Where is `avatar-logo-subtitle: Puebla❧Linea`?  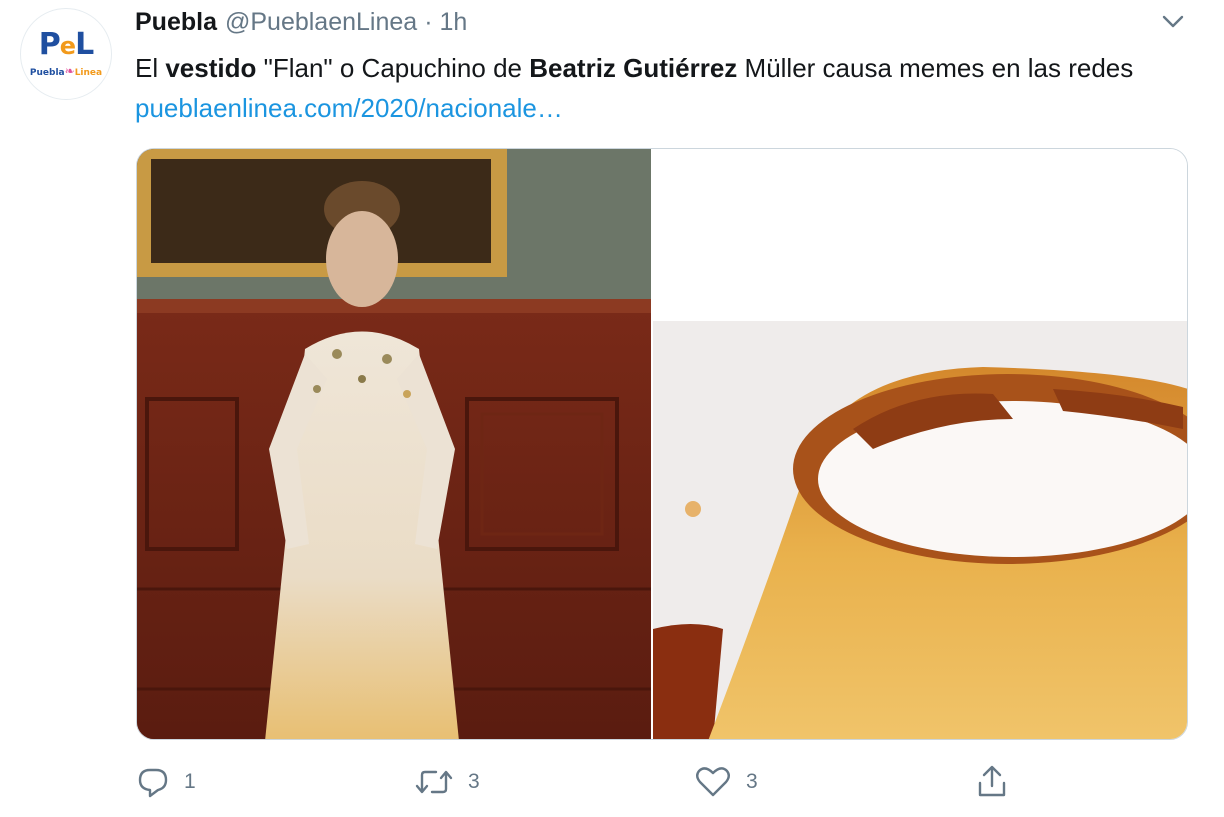
avatar-logo-subtitle: Puebla❧Linea is located at coordinates (66, 71).